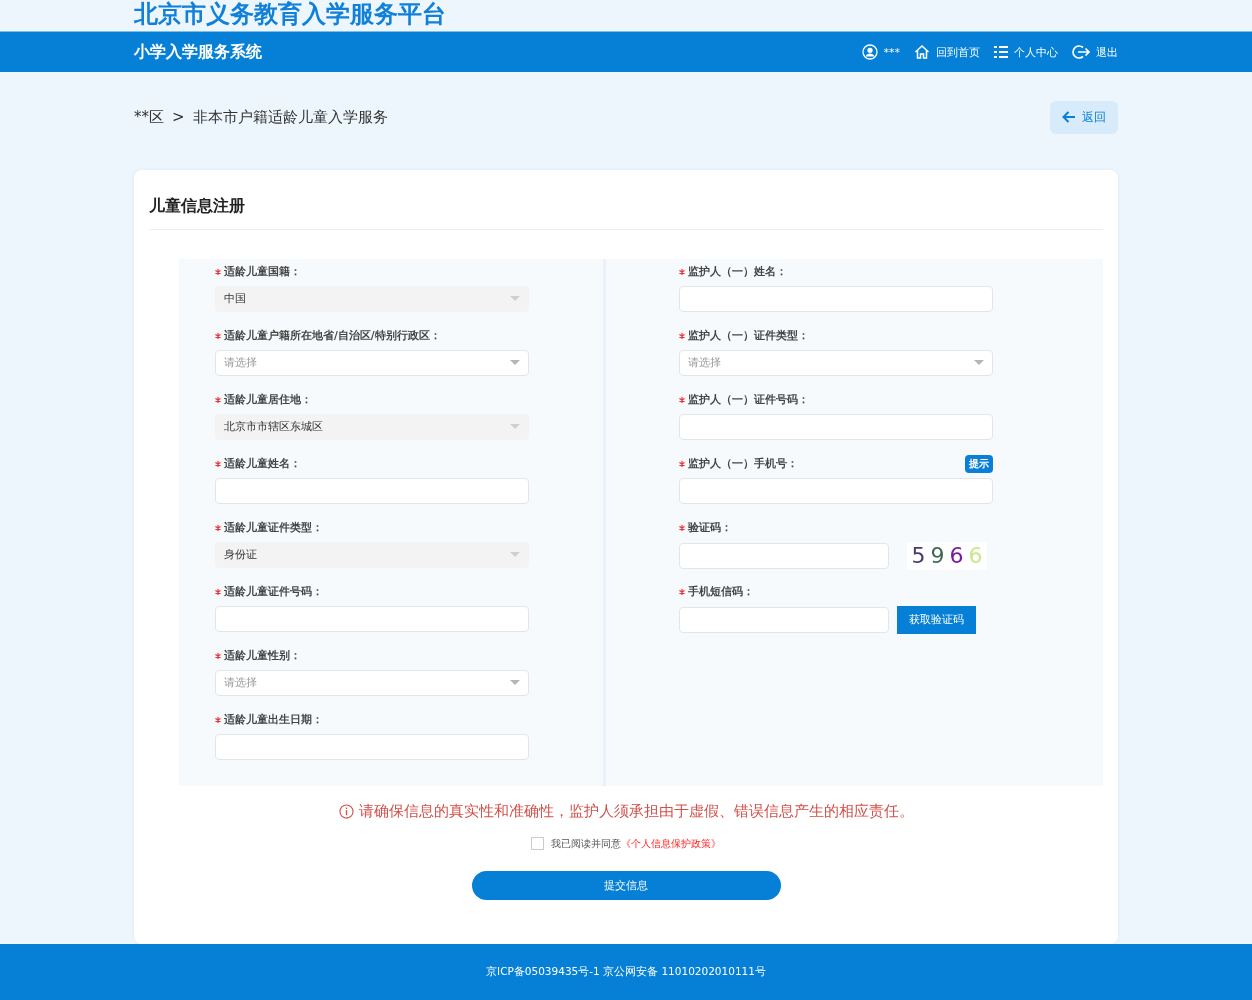  Describe the element at coordinates (1001, 52) in the screenshot. I see `list-icon` at that location.